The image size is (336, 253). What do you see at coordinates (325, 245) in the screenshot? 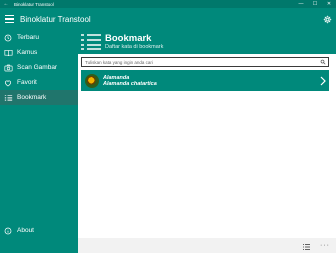
I see `more-options-button: ···` at bounding box center [325, 245].